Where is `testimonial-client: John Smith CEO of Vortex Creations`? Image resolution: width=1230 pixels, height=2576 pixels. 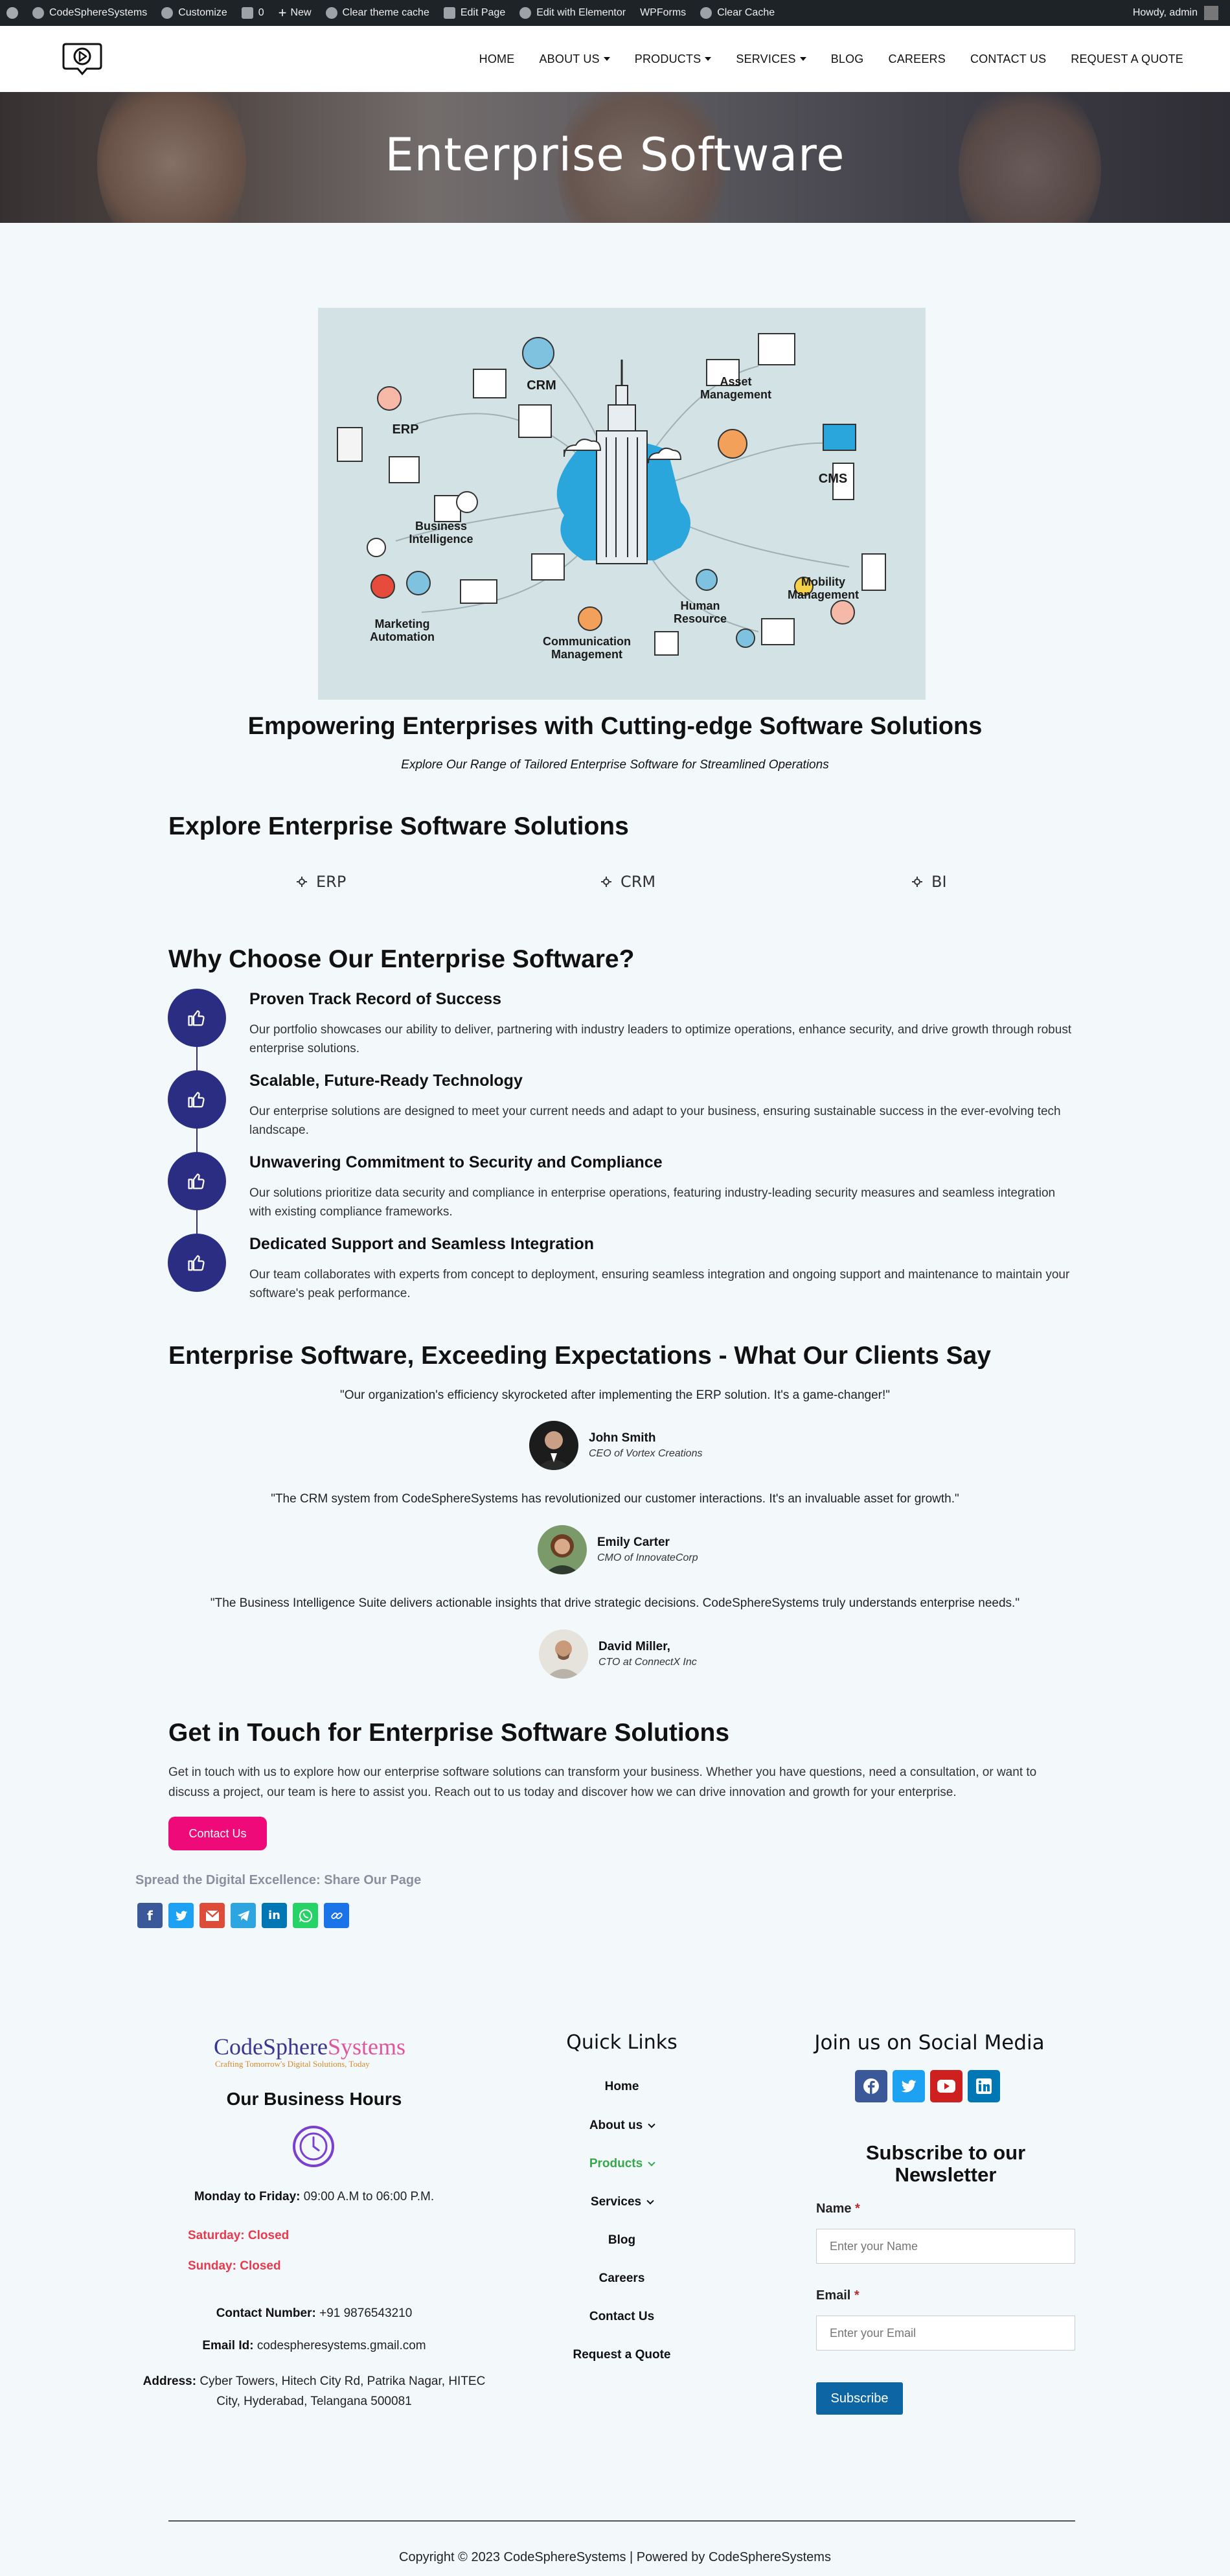 testimonial-client: John Smith CEO of Vortex Creations is located at coordinates (615, 1445).